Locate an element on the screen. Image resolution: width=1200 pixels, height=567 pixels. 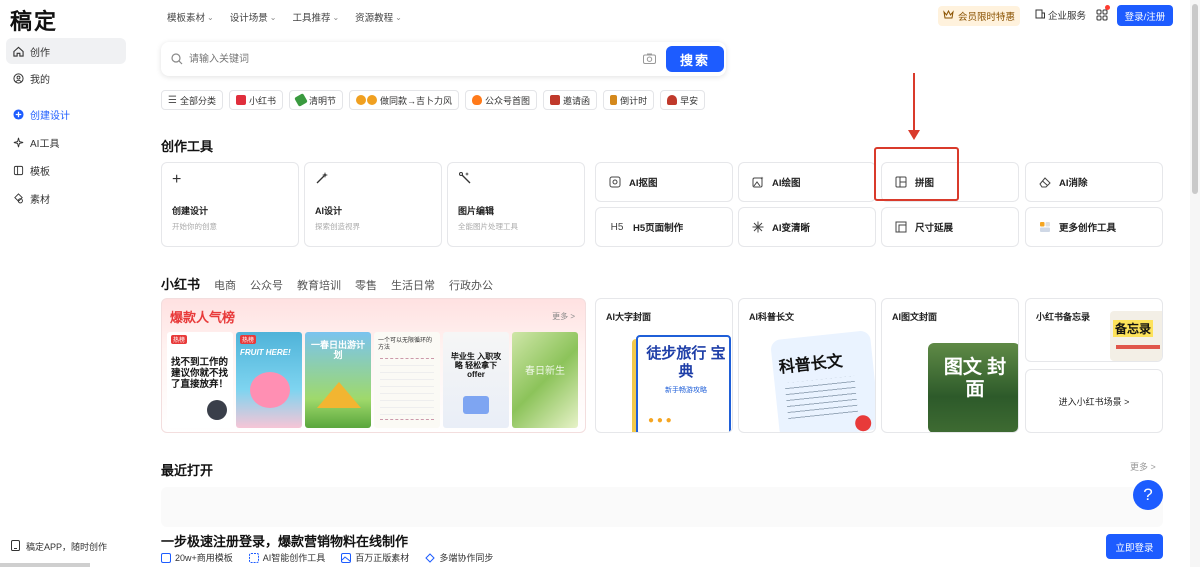
plus-icon: + is located at coordinates (177, 179).